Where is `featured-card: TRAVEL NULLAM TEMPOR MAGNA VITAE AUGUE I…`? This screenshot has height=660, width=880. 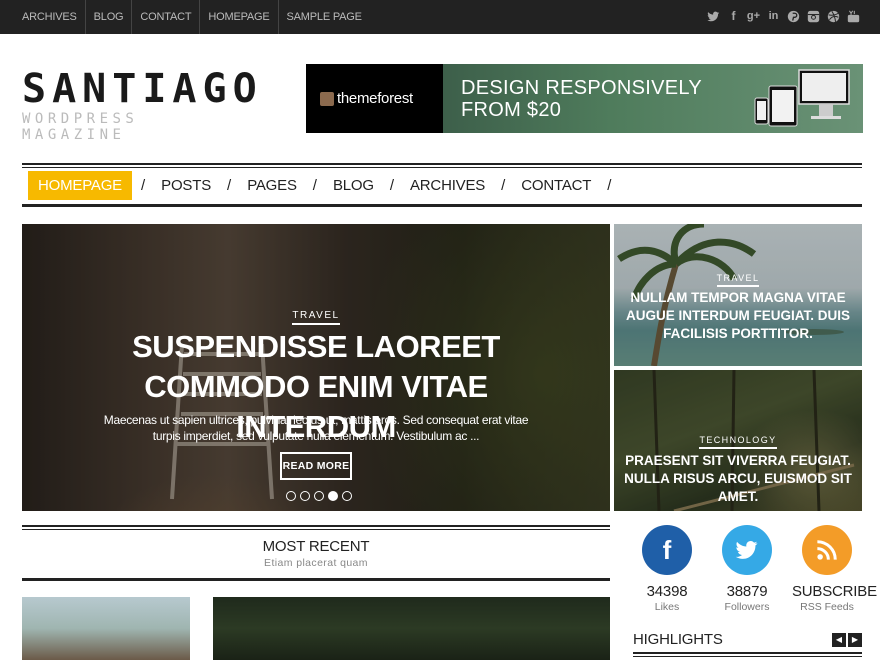
featured-card: TRAVEL NULLAM TEMPOR MAGNA VITAE AUGUE I… is located at coordinates (738, 295).